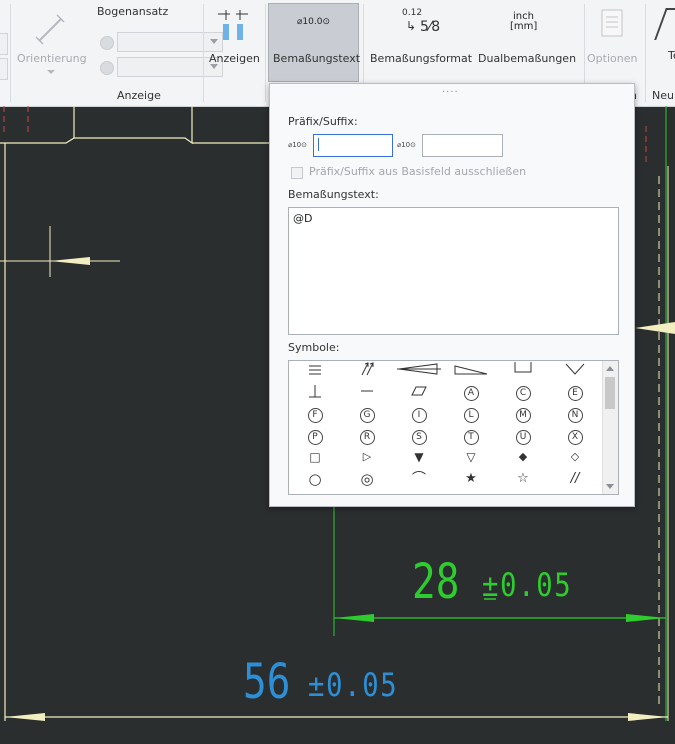 The width and height of the screenshot is (675, 744). Describe the element at coordinates (450, 92) in the screenshot. I see `popup-grip: ····` at that location.